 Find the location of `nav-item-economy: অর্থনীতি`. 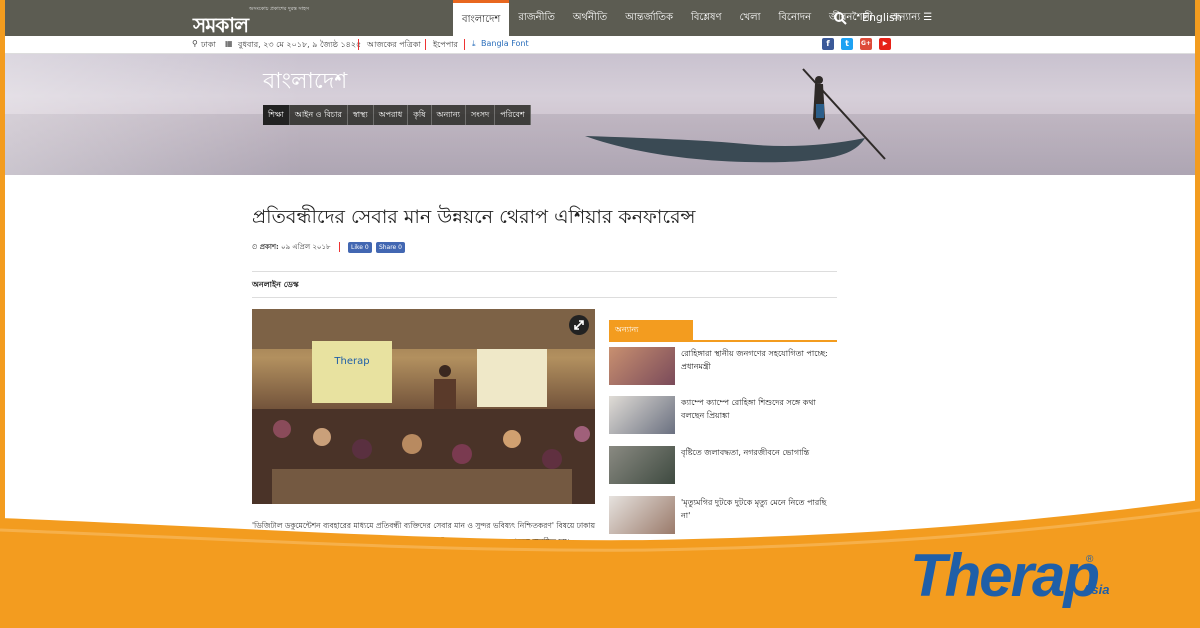

nav-item-economy: অর্থনীতি is located at coordinates (590, 18).